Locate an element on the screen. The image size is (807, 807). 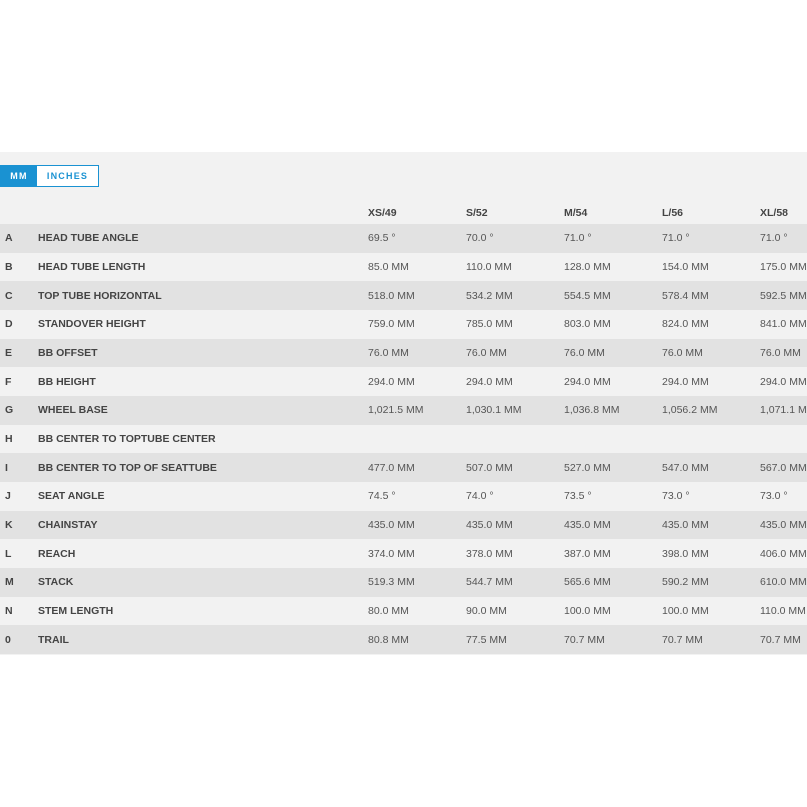
measurement-value: 519.3 MM is located at coordinates (391, 582).